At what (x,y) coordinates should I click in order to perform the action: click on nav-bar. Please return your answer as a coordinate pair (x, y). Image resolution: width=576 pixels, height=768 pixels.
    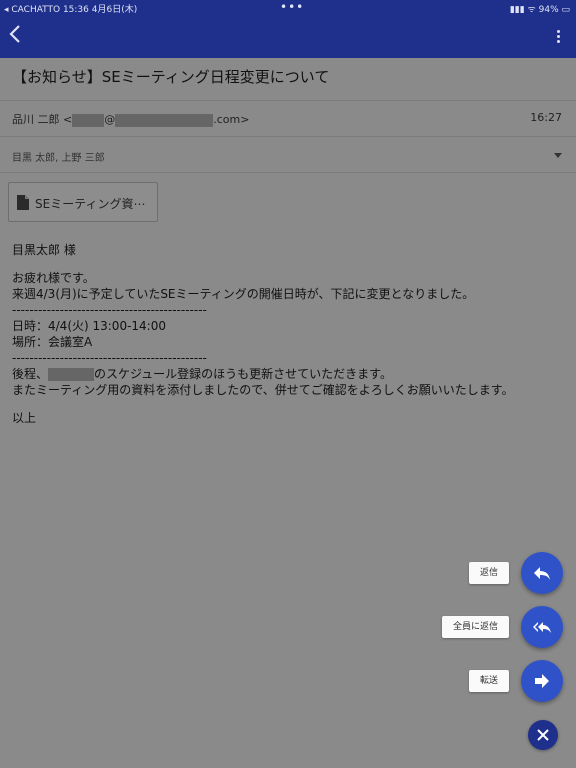
    Looking at the image, I should click on (288, 37).